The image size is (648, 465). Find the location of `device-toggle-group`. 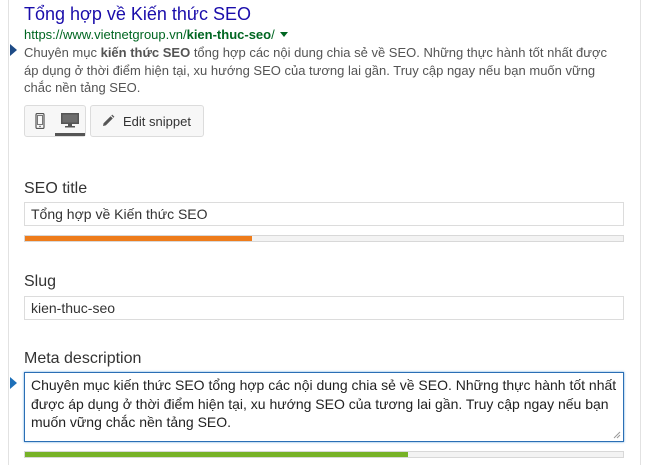

device-toggle-group is located at coordinates (55, 121).